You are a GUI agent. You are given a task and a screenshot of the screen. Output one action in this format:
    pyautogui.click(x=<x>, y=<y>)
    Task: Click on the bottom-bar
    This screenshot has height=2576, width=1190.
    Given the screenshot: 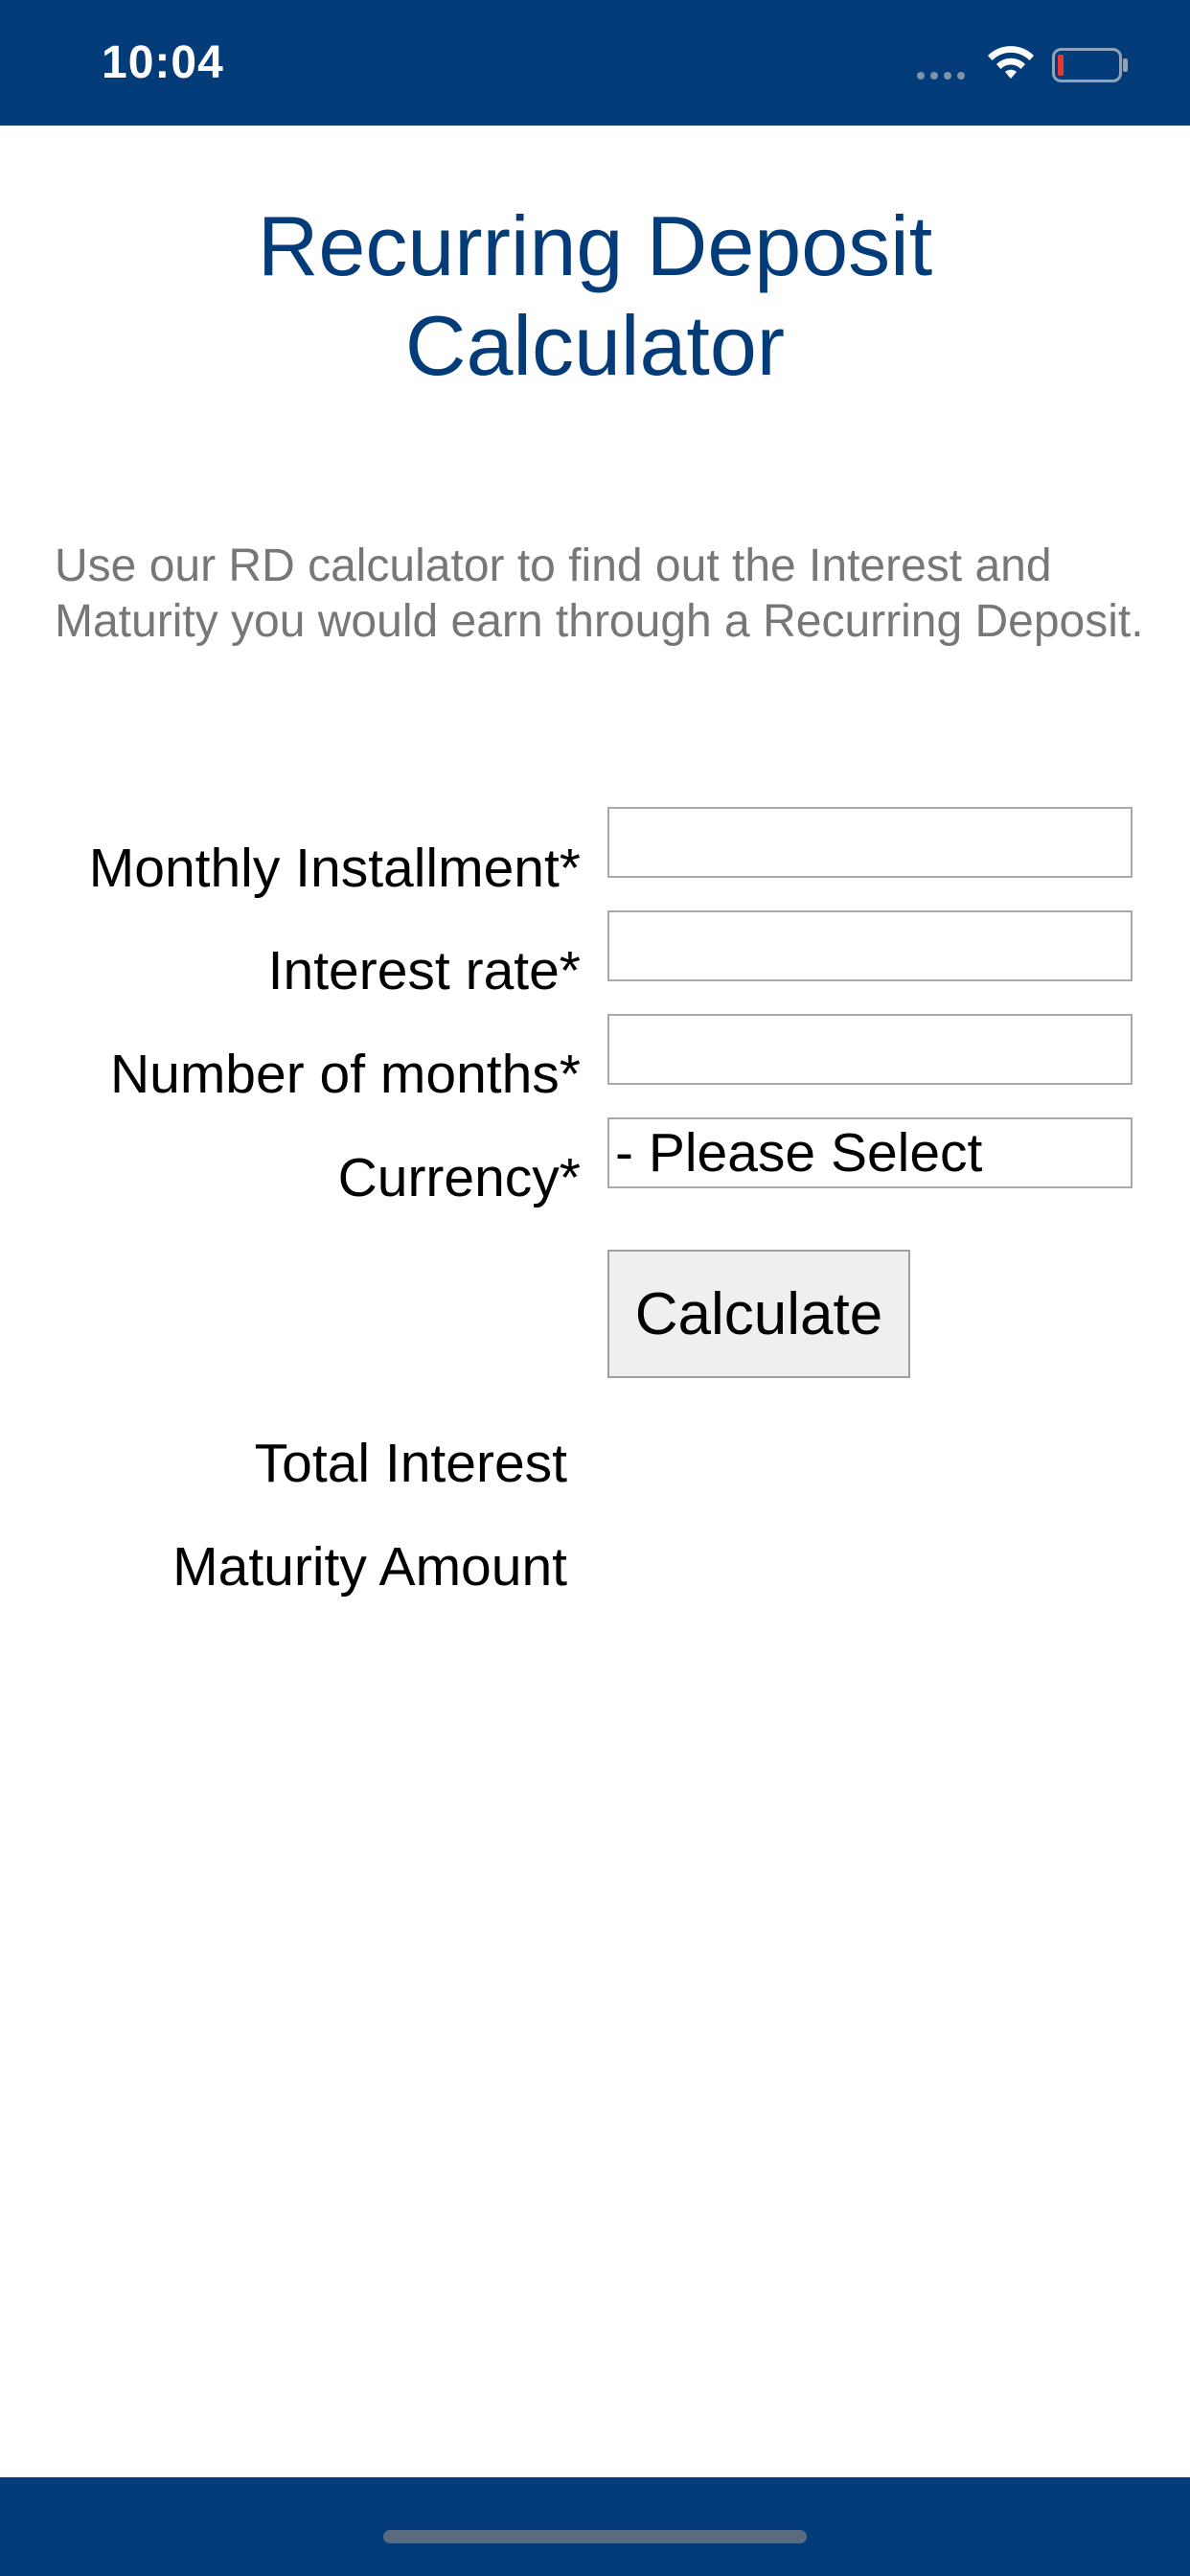 What is the action you would take?
    pyautogui.click(x=595, y=2526)
    